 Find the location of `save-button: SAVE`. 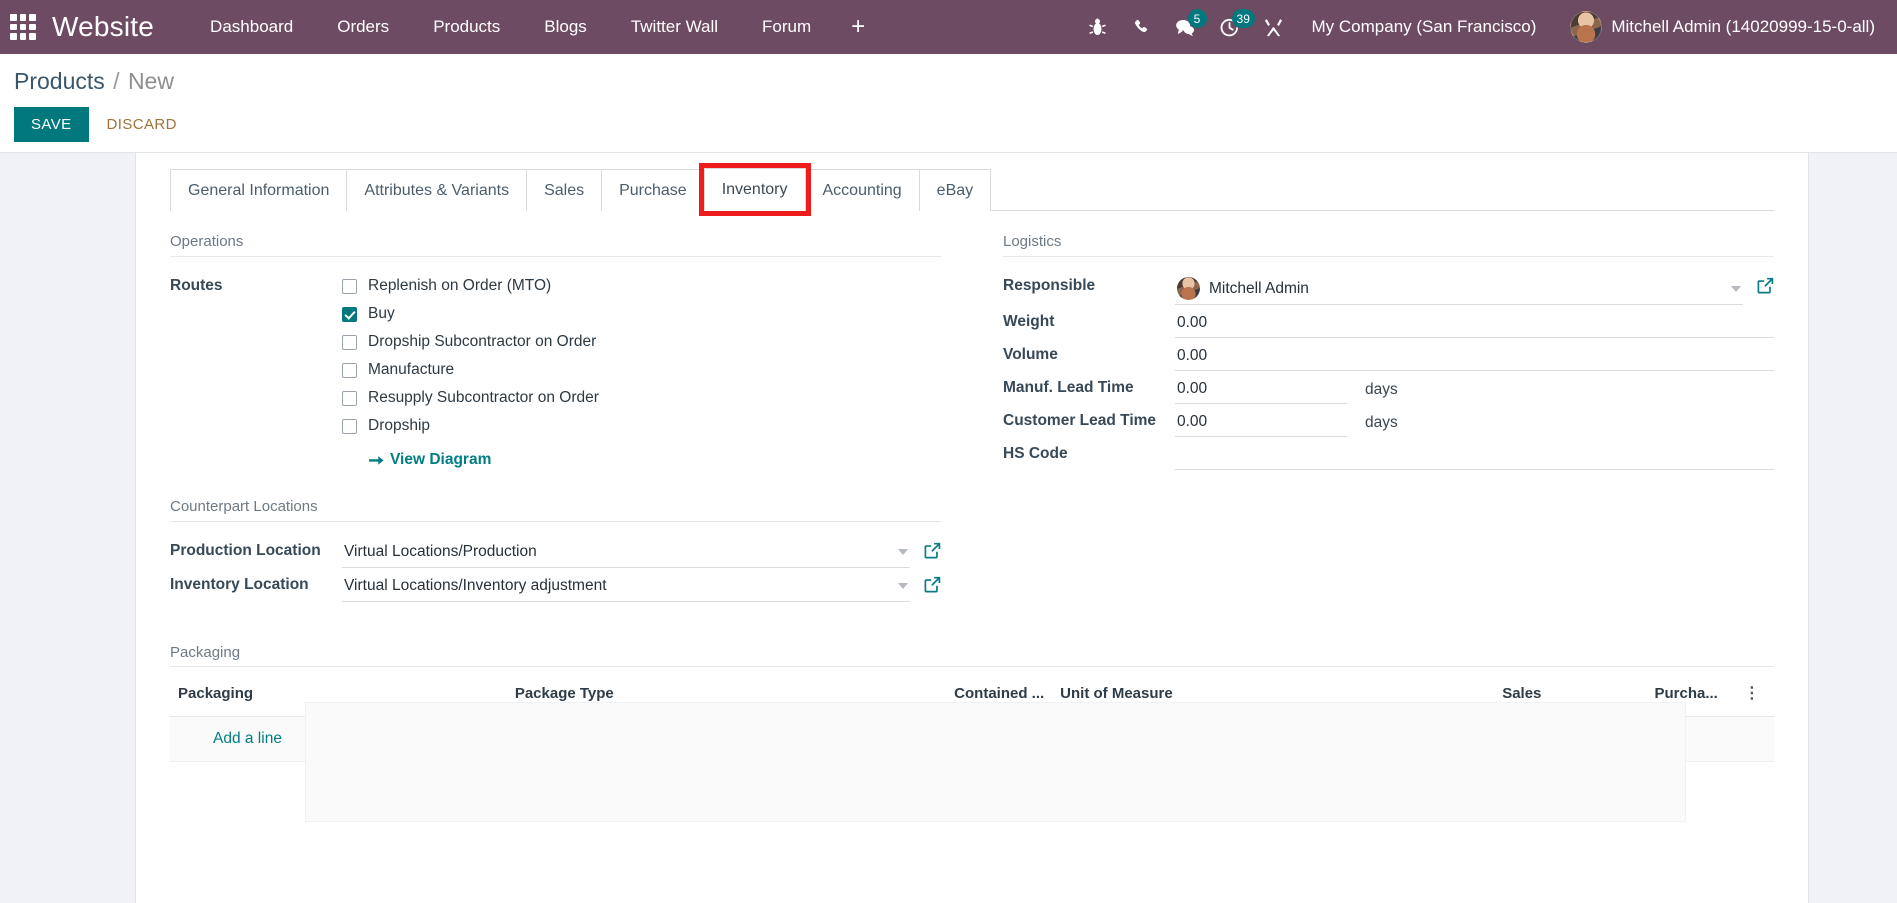

save-button: SAVE is located at coordinates (51, 124).